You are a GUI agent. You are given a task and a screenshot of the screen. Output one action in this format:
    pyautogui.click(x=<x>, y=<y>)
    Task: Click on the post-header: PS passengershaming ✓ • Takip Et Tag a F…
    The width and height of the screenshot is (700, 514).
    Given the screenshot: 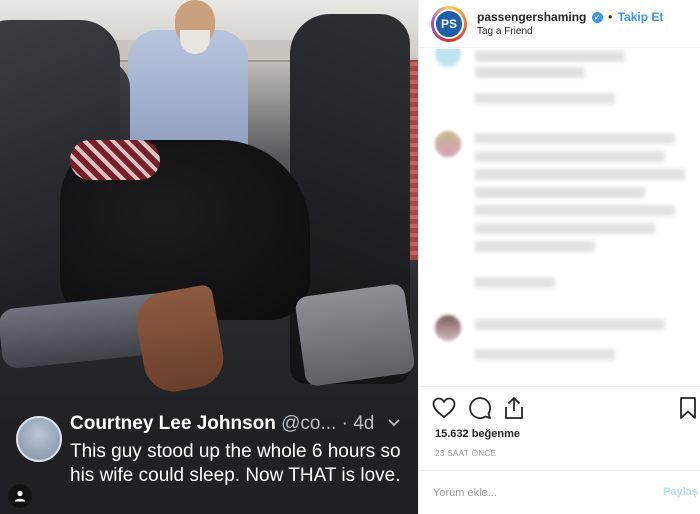 What is the action you would take?
    pyautogui.click(x=559, y=24)
    